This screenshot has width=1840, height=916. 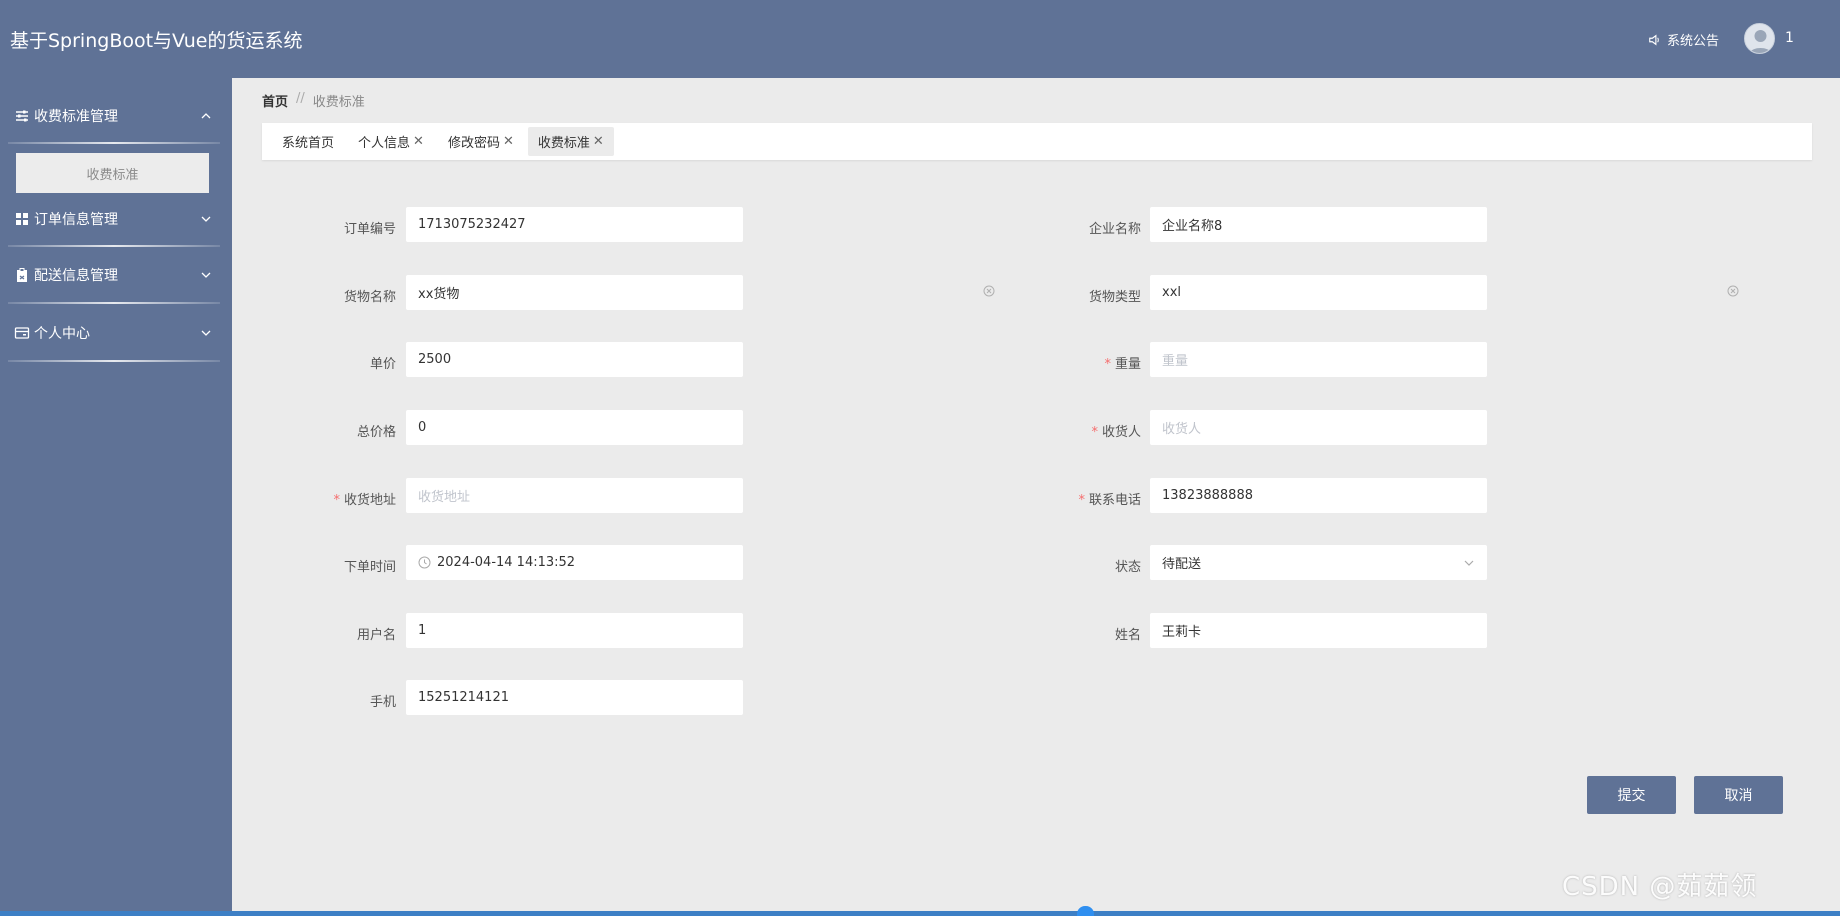 I want to click on address-label-text: 收货地址, so click(x=369, y=500).